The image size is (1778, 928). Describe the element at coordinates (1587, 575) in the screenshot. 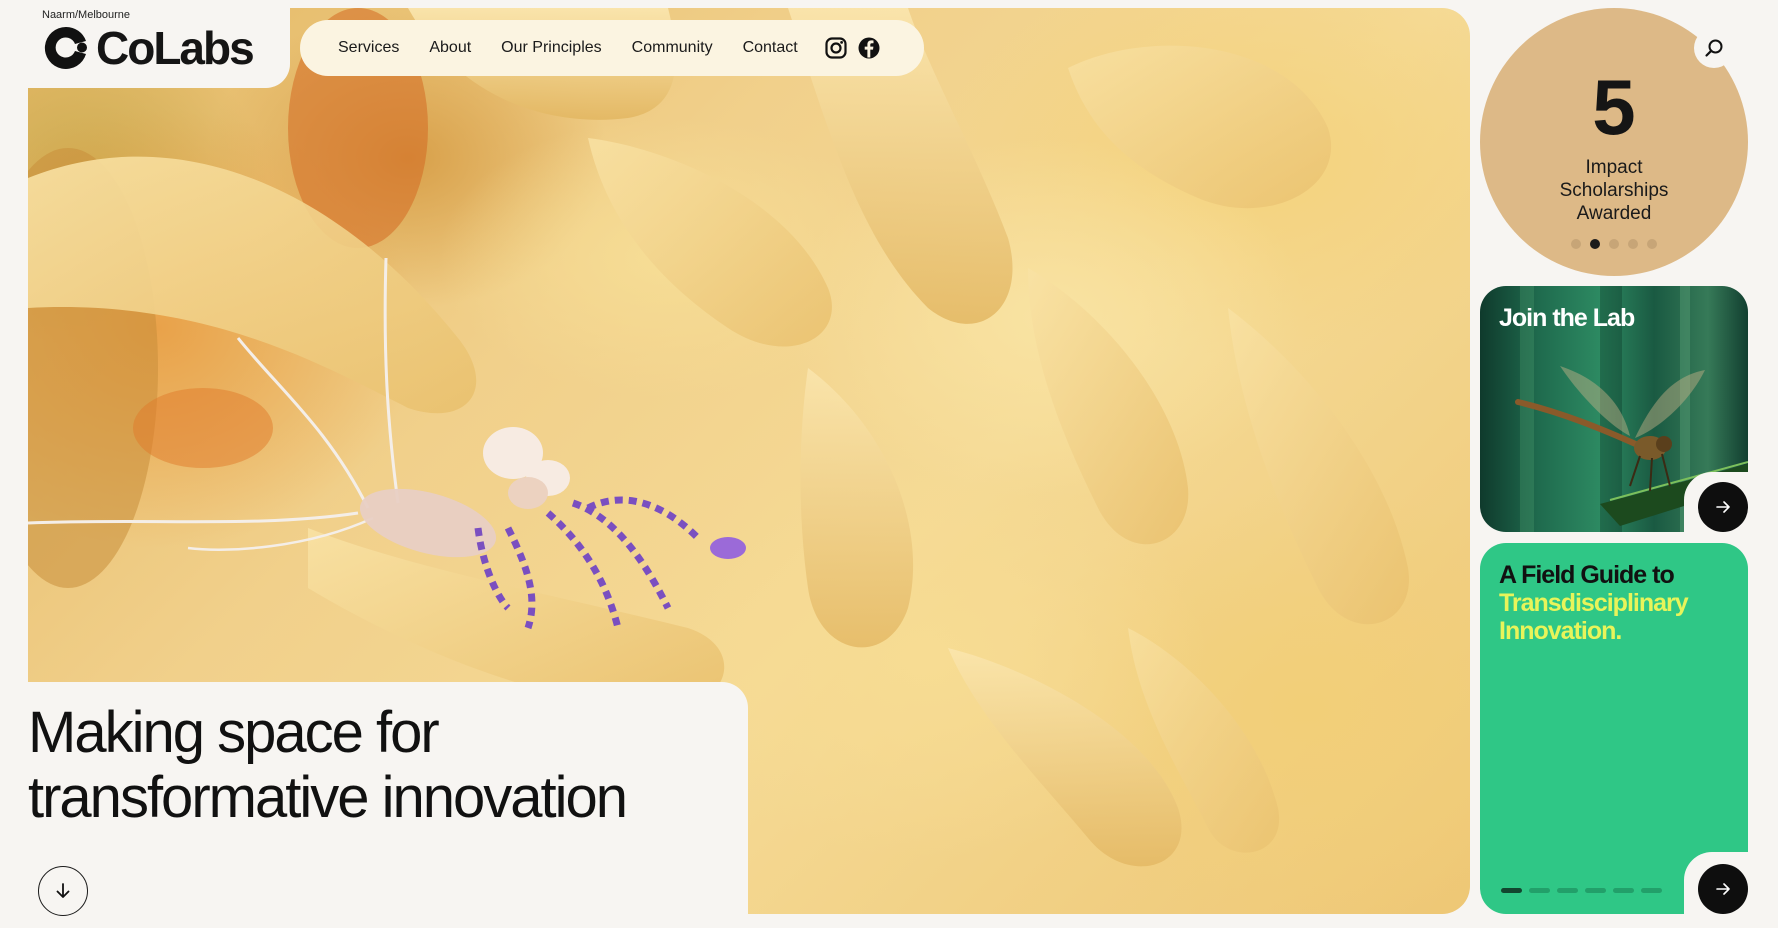

I see `field-guide-title-part1: A Field Guide to` at that location.